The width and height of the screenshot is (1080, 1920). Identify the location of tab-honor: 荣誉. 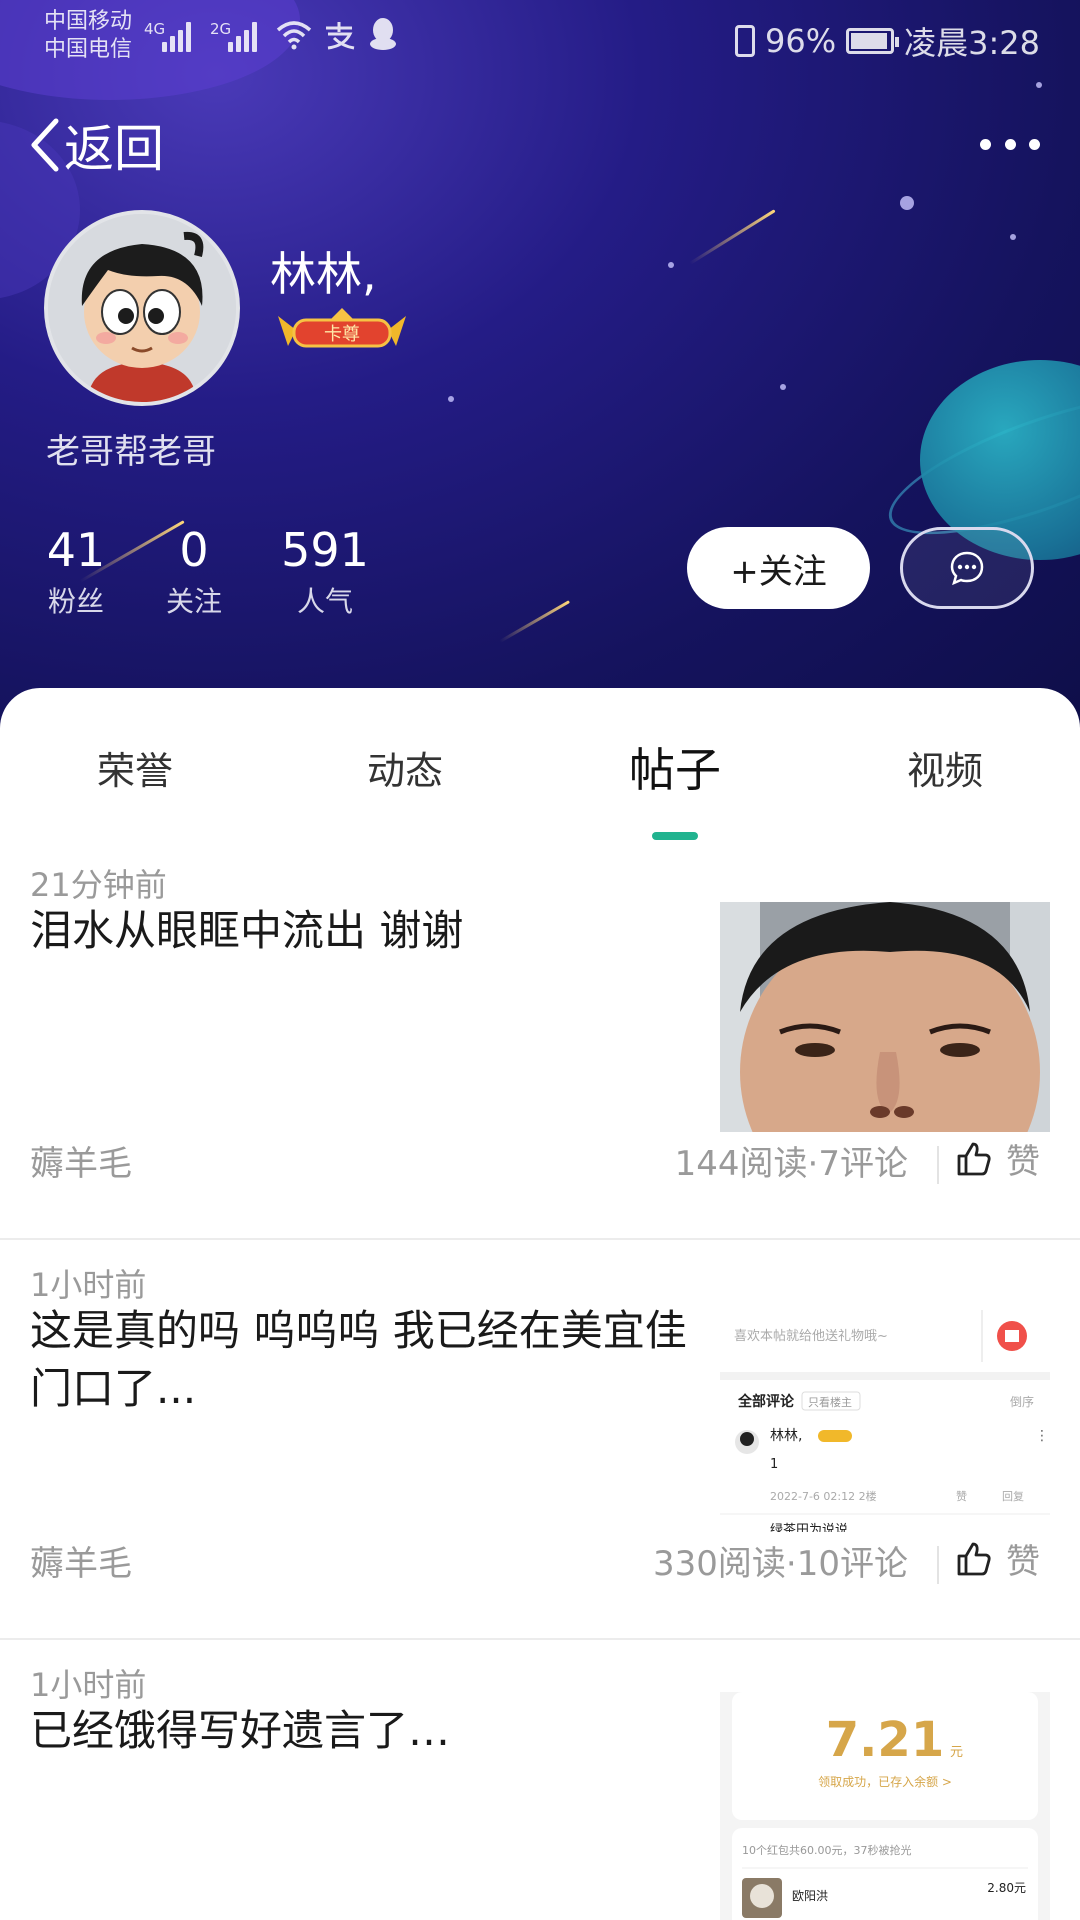
(135, 767).